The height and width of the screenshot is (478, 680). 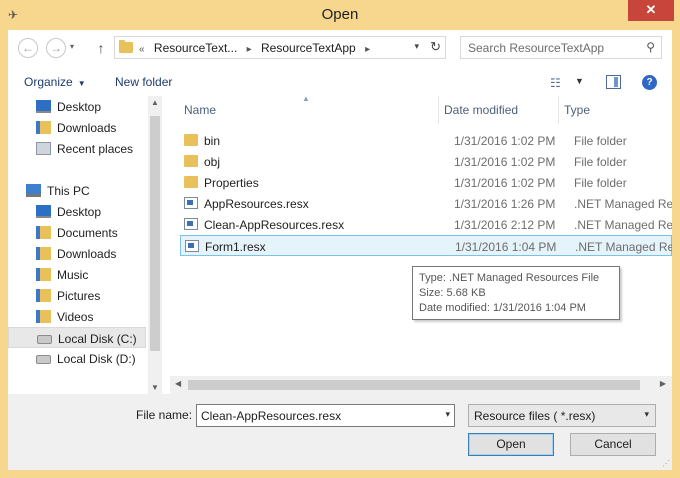 What do you see at coordinates (43, 274) in the screenshot?
I see `music-folder-icon` at bounding box center [43, 274].